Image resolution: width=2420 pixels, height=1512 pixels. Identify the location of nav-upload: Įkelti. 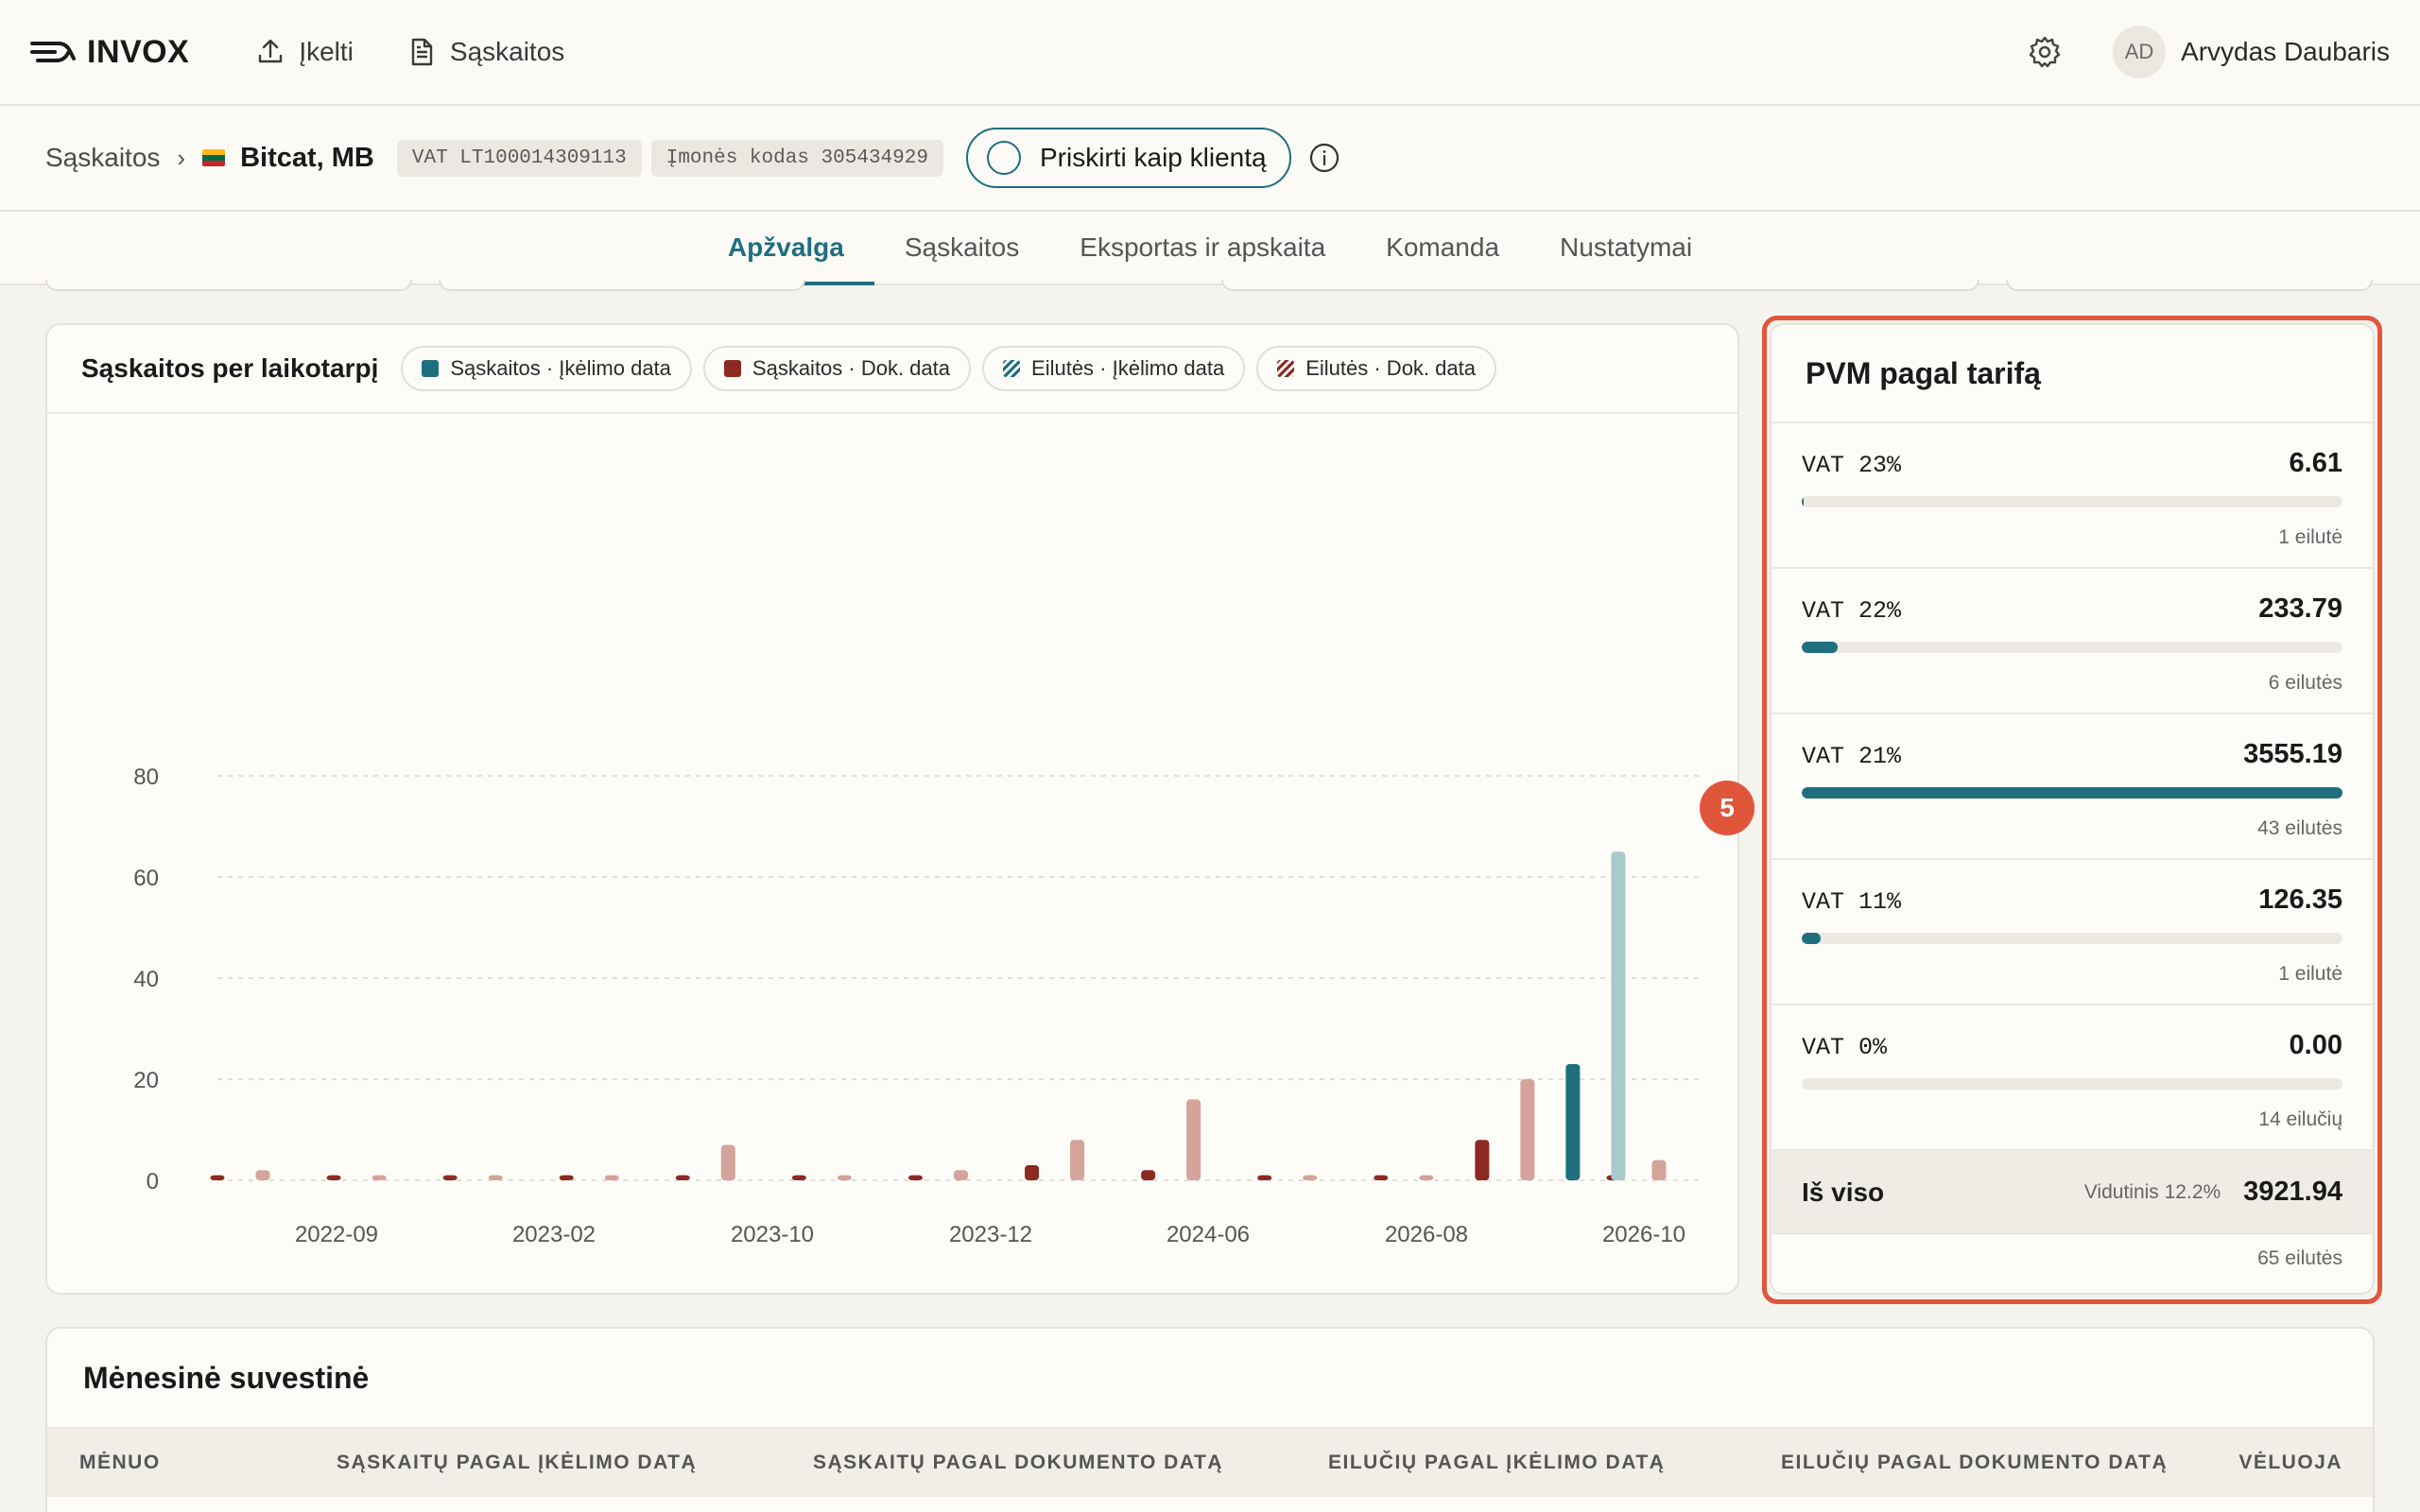
(304, 52).